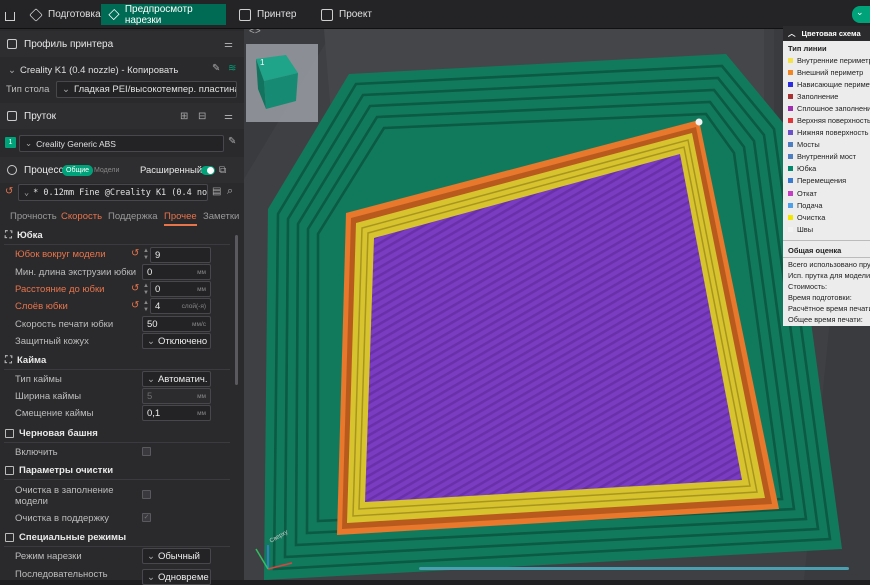  I want to click on legend-item-label: Юбка, so click(807, 169).